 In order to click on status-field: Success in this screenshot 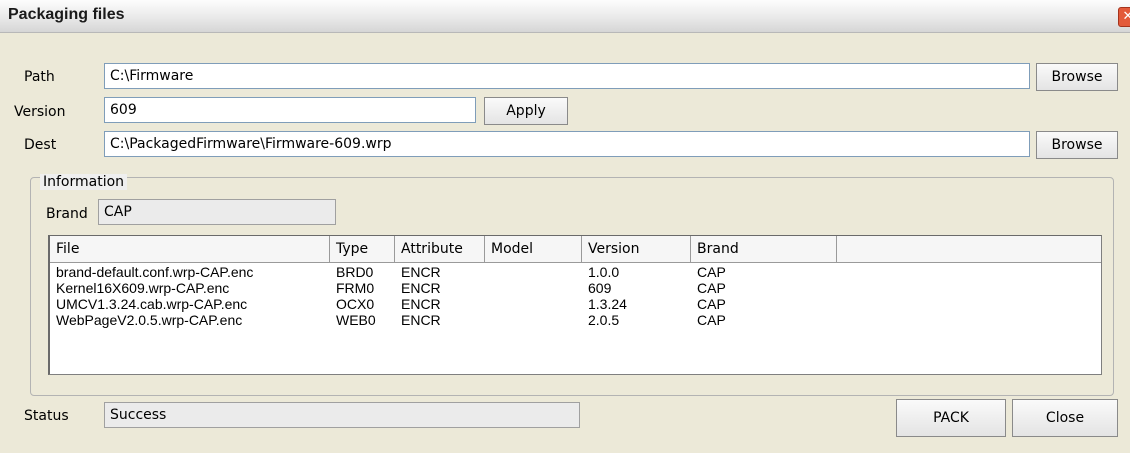, I will do `click(342, 415)`.